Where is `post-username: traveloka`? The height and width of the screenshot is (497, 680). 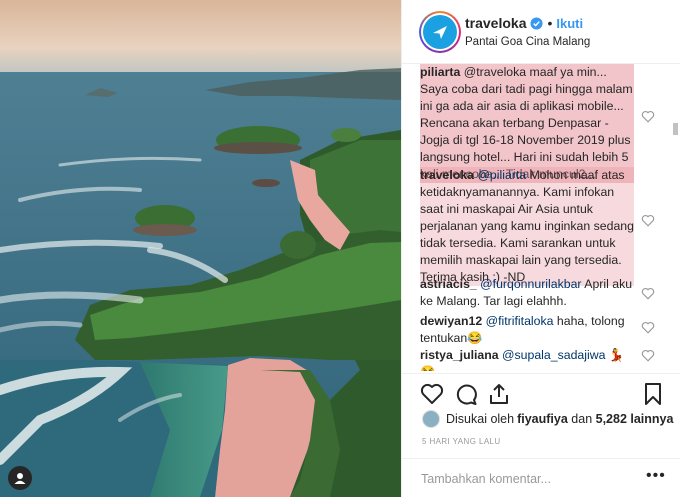
post-username: traveloka is located at coordinates (495, 23).